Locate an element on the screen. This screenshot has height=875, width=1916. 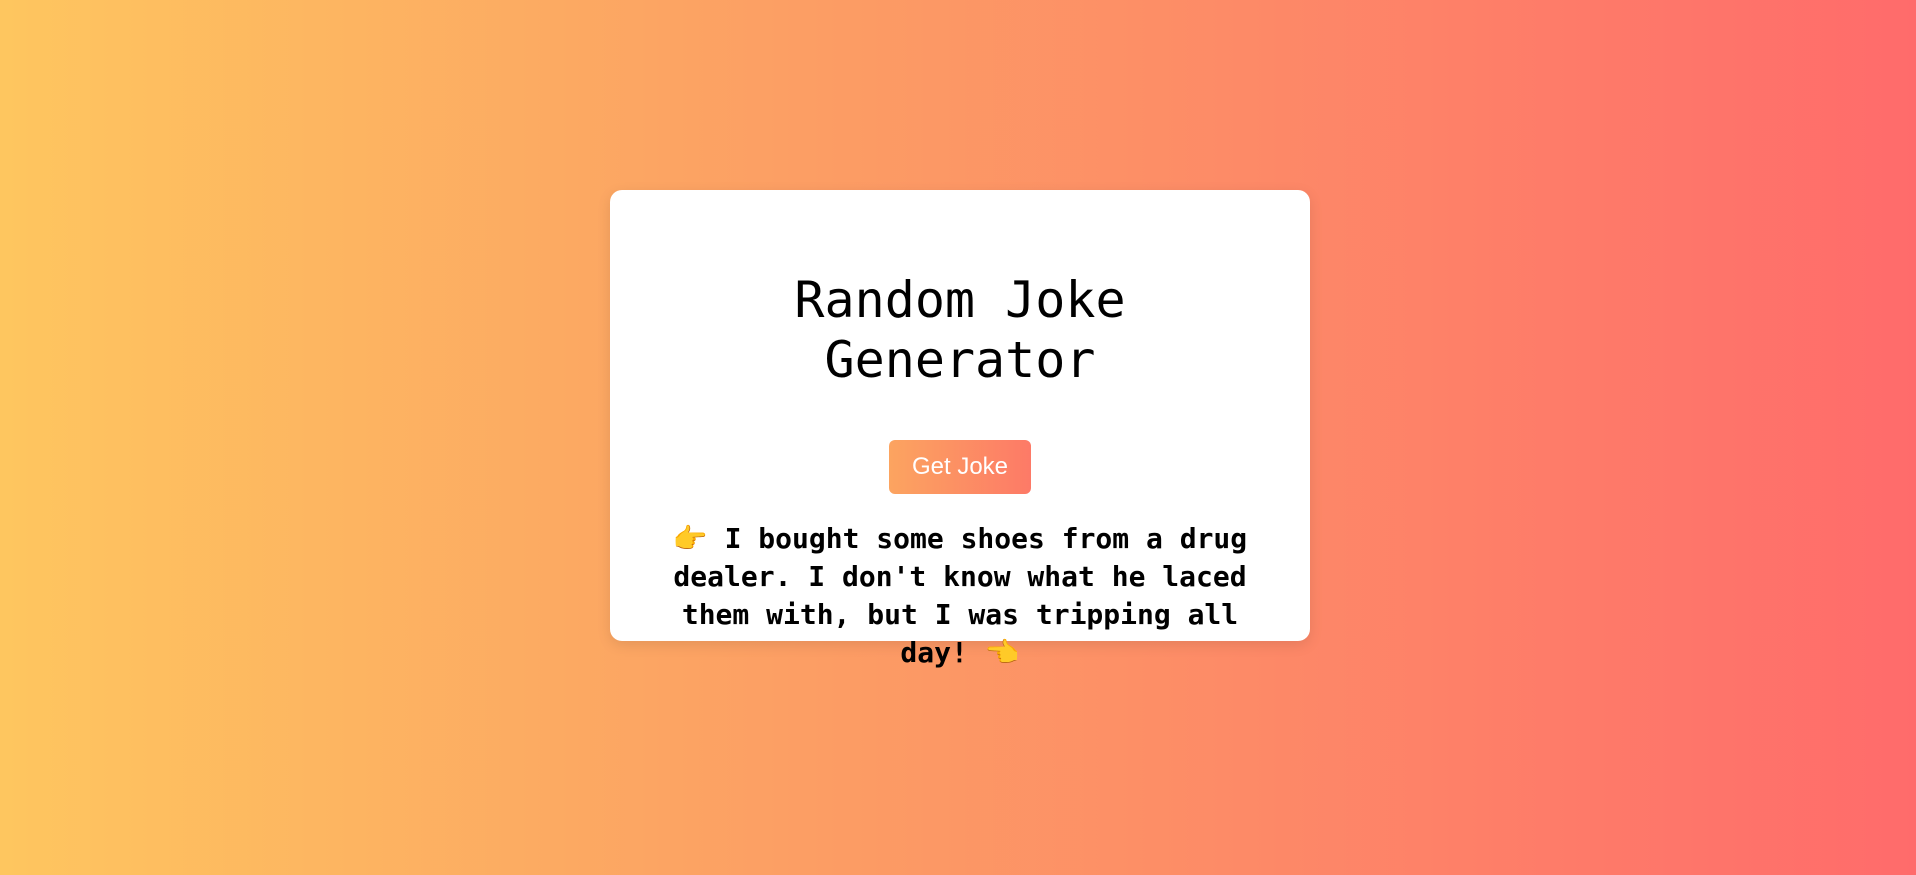
pointing-right-icon: 👉 is located at coordinates (690, 538).